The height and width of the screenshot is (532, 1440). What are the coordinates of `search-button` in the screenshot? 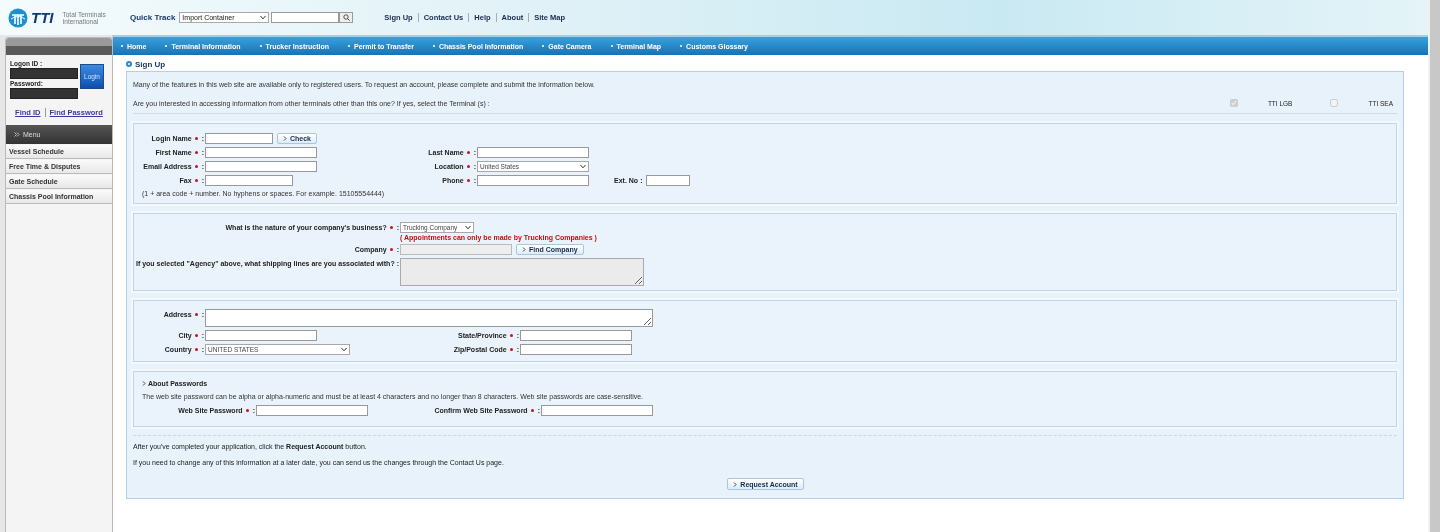 It's located at (346, 17).